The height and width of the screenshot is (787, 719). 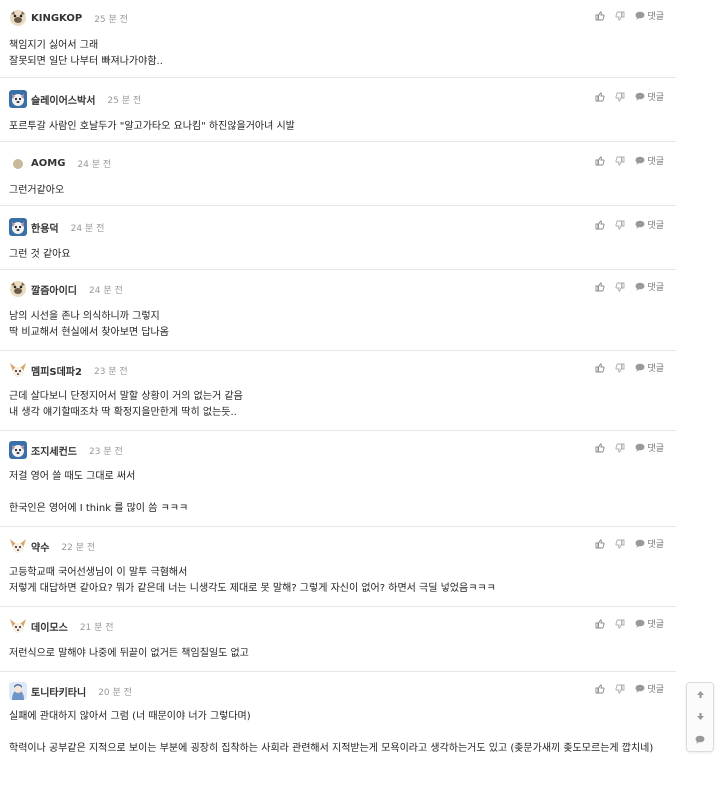 What do you see at coordinates (18, 163) in the screenshot?
I see `circle-avatar-icon` at bounding box center [18, 163].